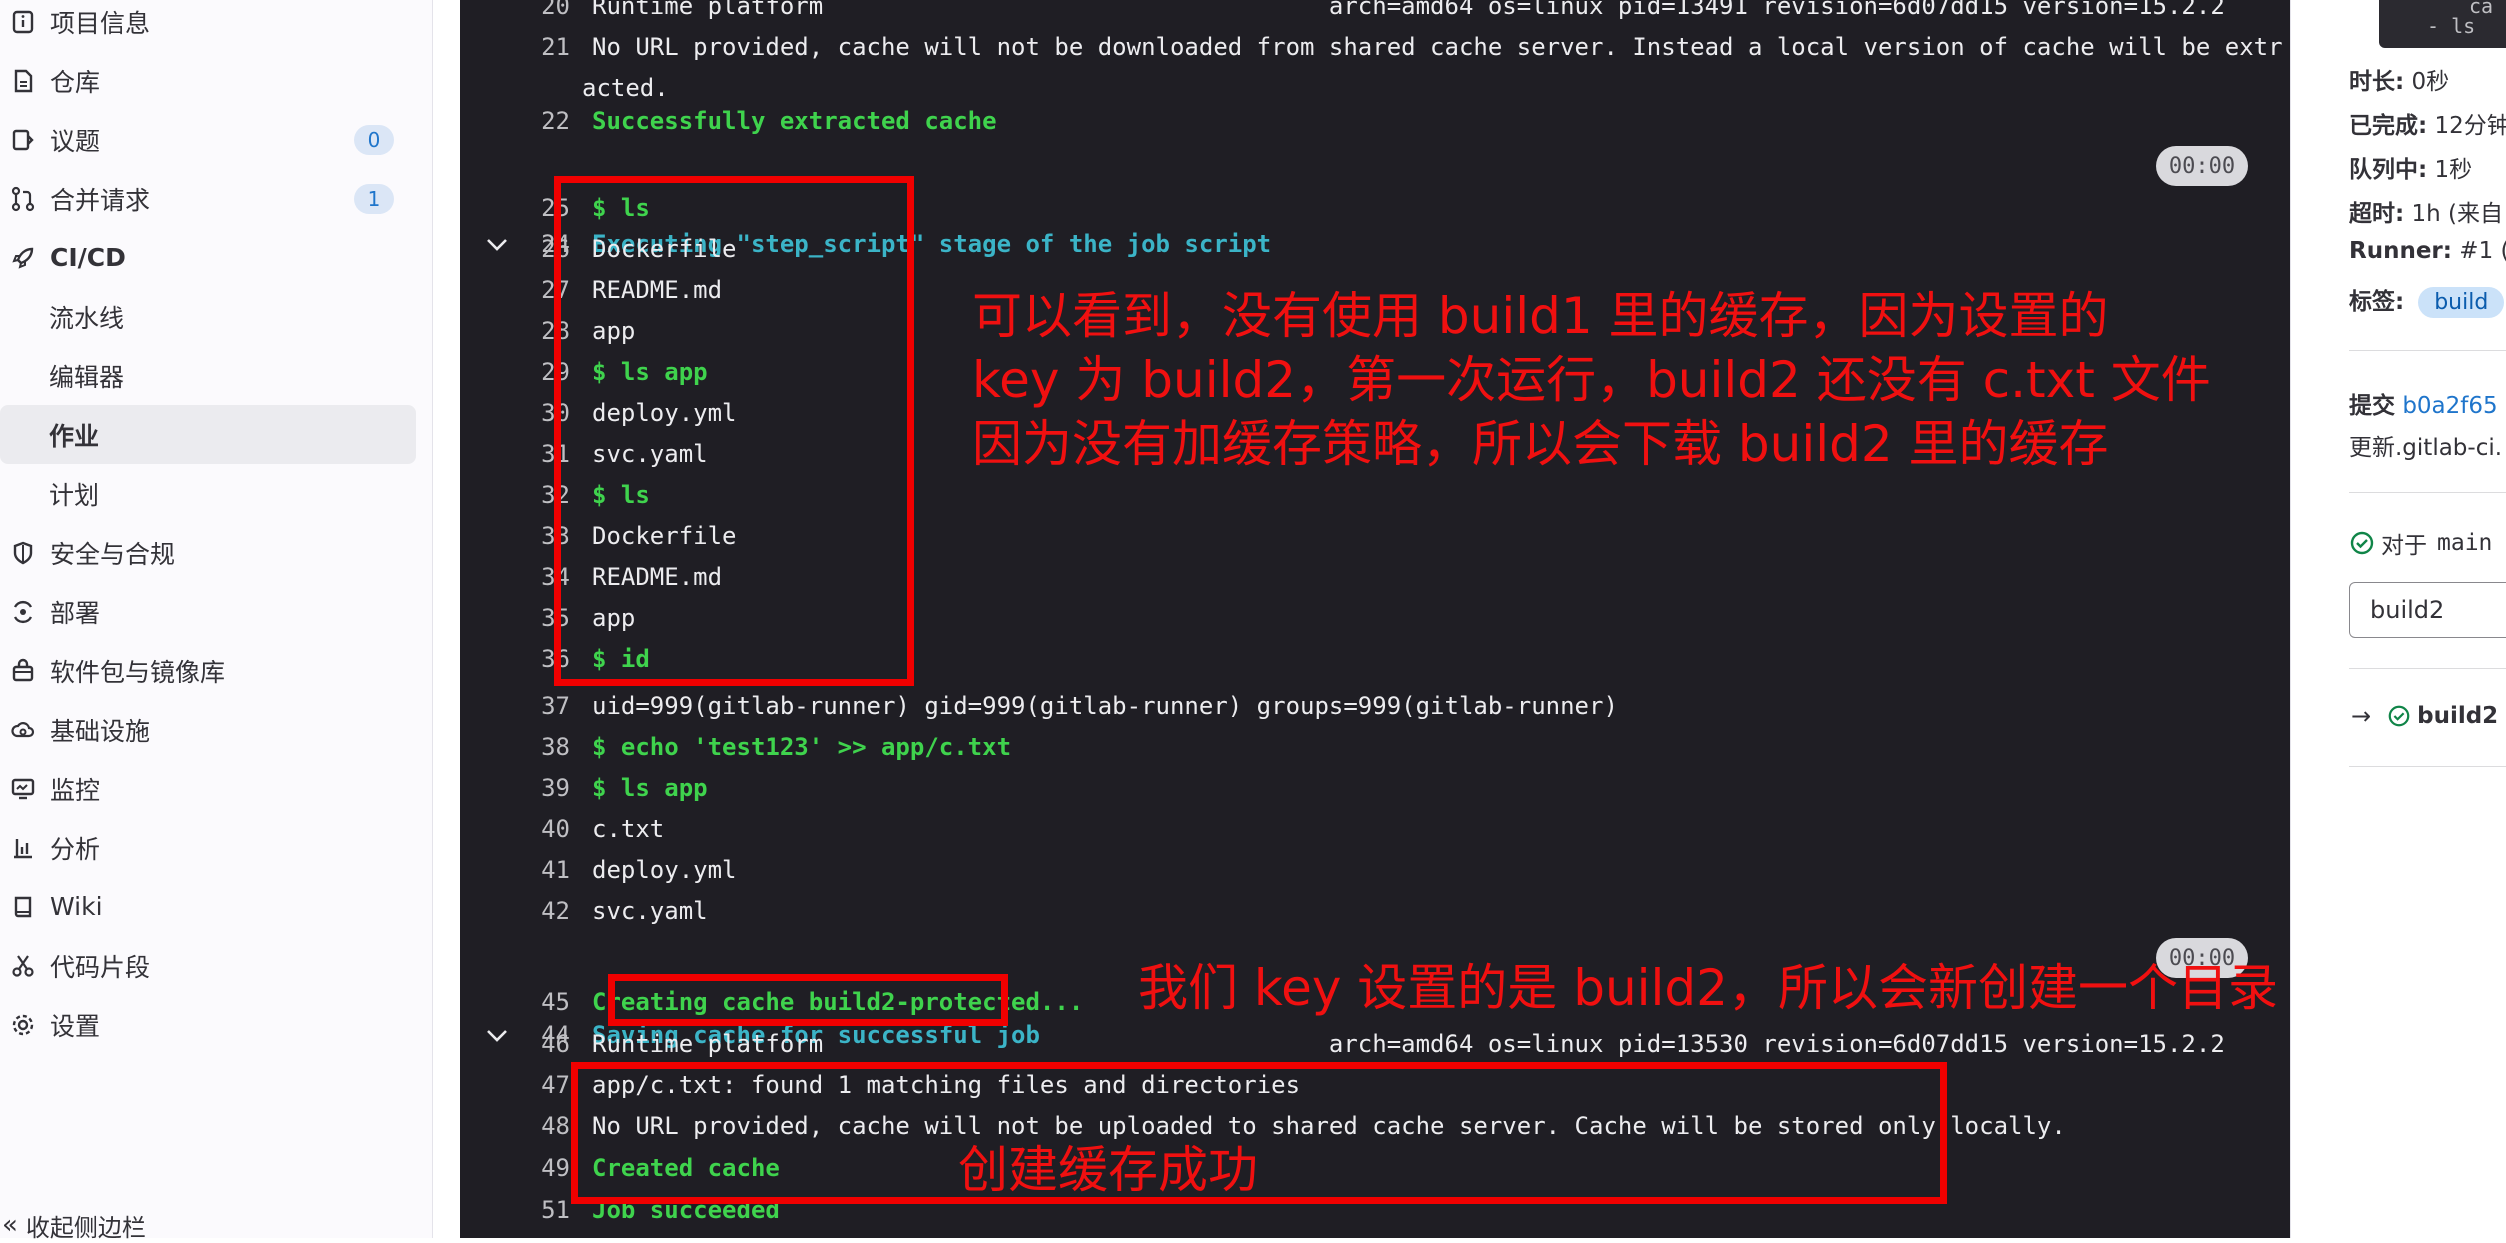 This screenshot has height=1243, width=2506. I want to click on collapse-sidebar-button: « 收起侧边栏, so click(73, 1226).